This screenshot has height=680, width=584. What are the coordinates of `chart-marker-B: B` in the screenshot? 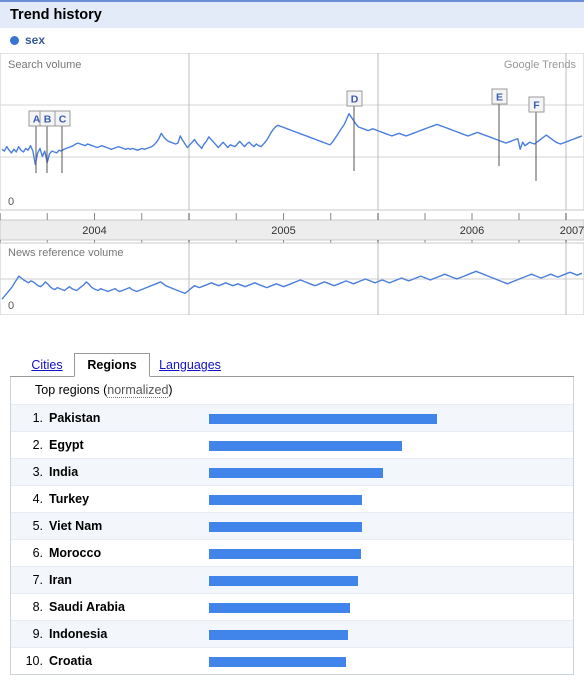 It's located at (48, 120).